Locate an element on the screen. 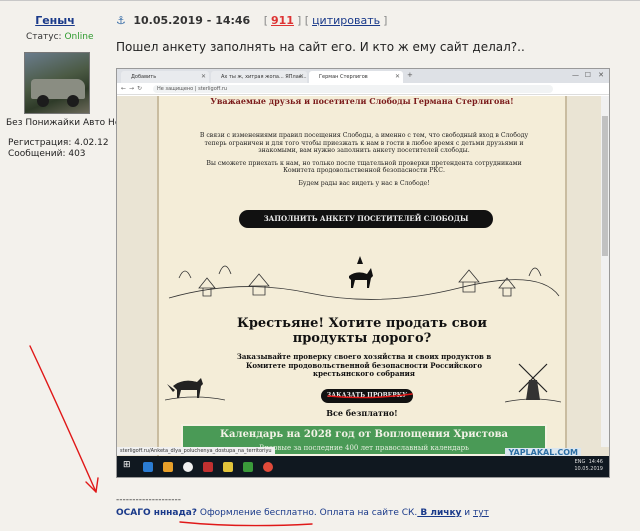 This screenshot has height=531, width=640. user-panel: Геныч is located at coordinates (55, 16).